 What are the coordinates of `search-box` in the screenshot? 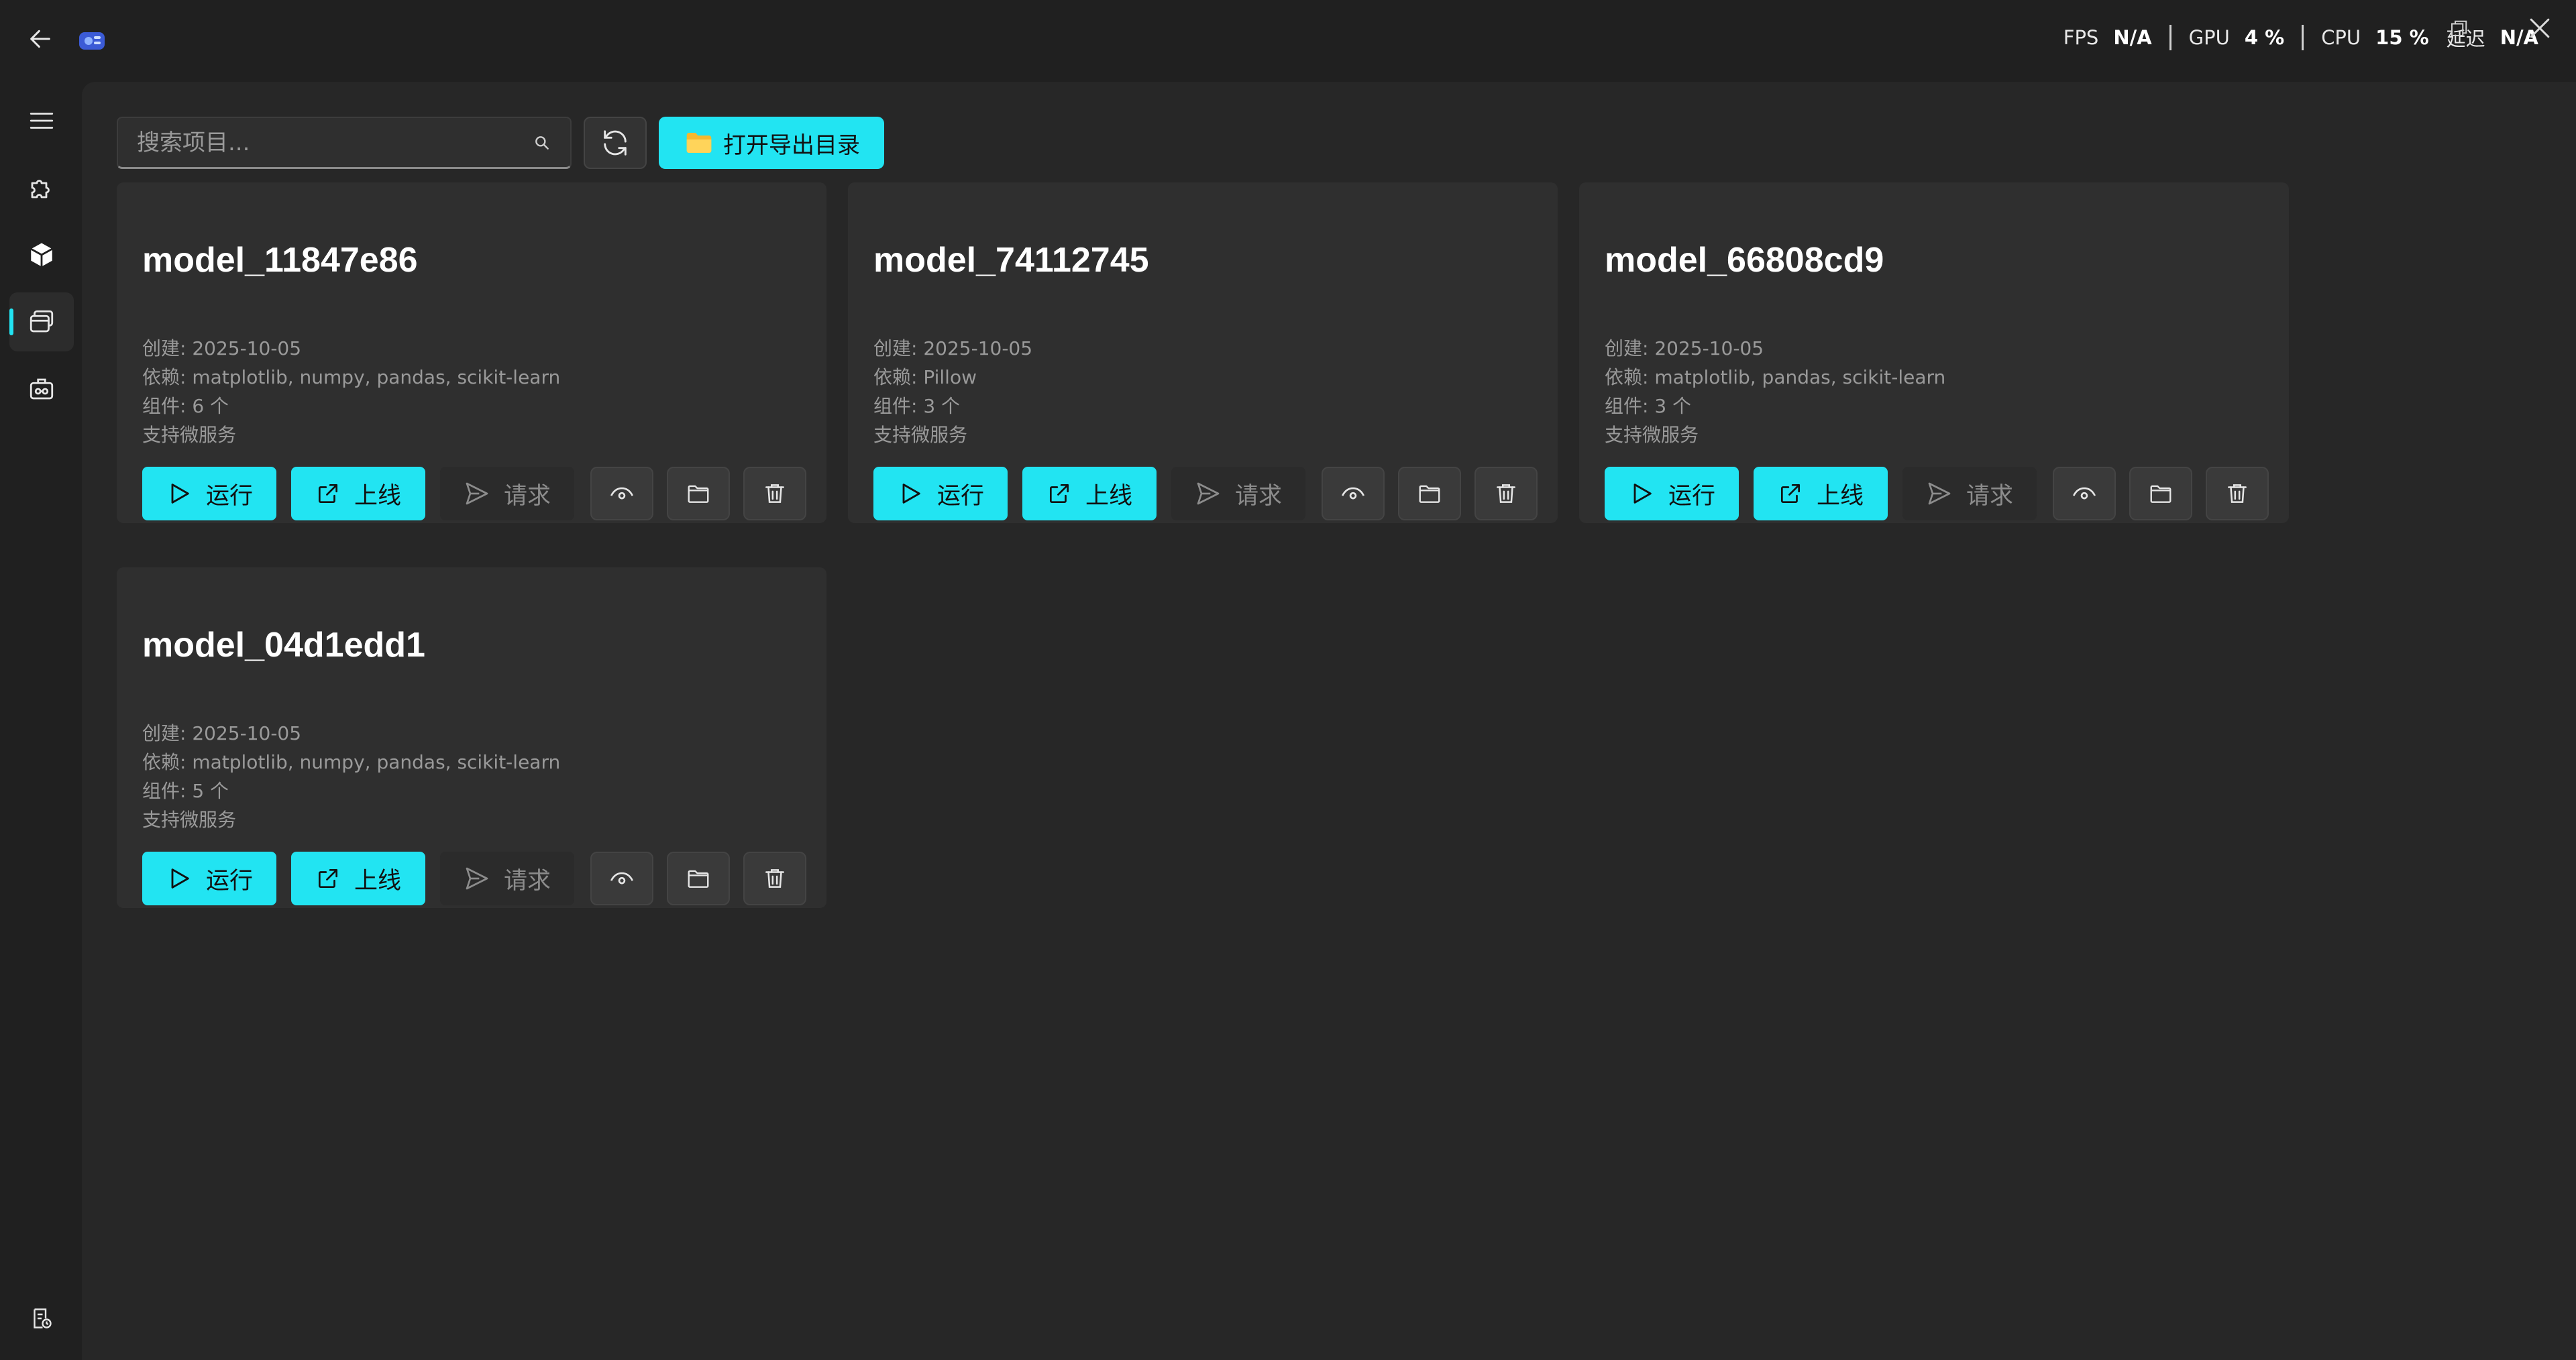 It's located at (344, 143).